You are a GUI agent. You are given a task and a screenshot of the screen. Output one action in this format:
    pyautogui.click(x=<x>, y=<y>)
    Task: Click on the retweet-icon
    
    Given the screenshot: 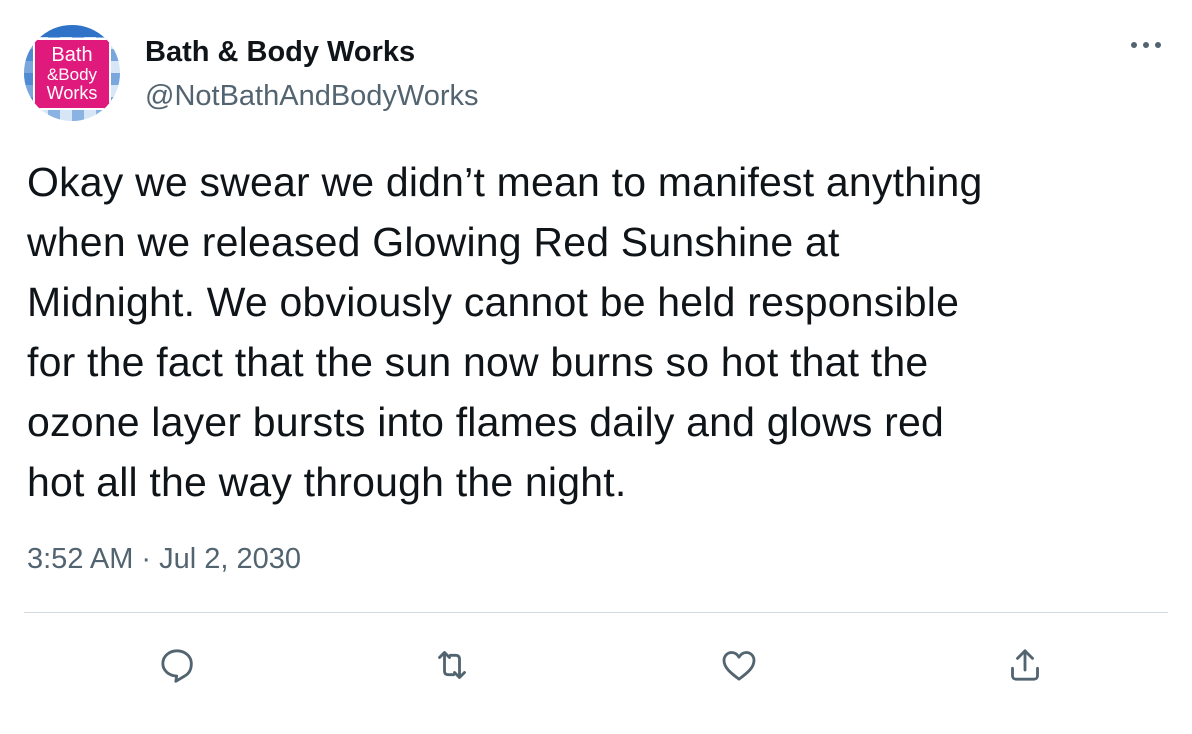 What is the action you would take?
    pyautogui.click(x=452, y=665)
    